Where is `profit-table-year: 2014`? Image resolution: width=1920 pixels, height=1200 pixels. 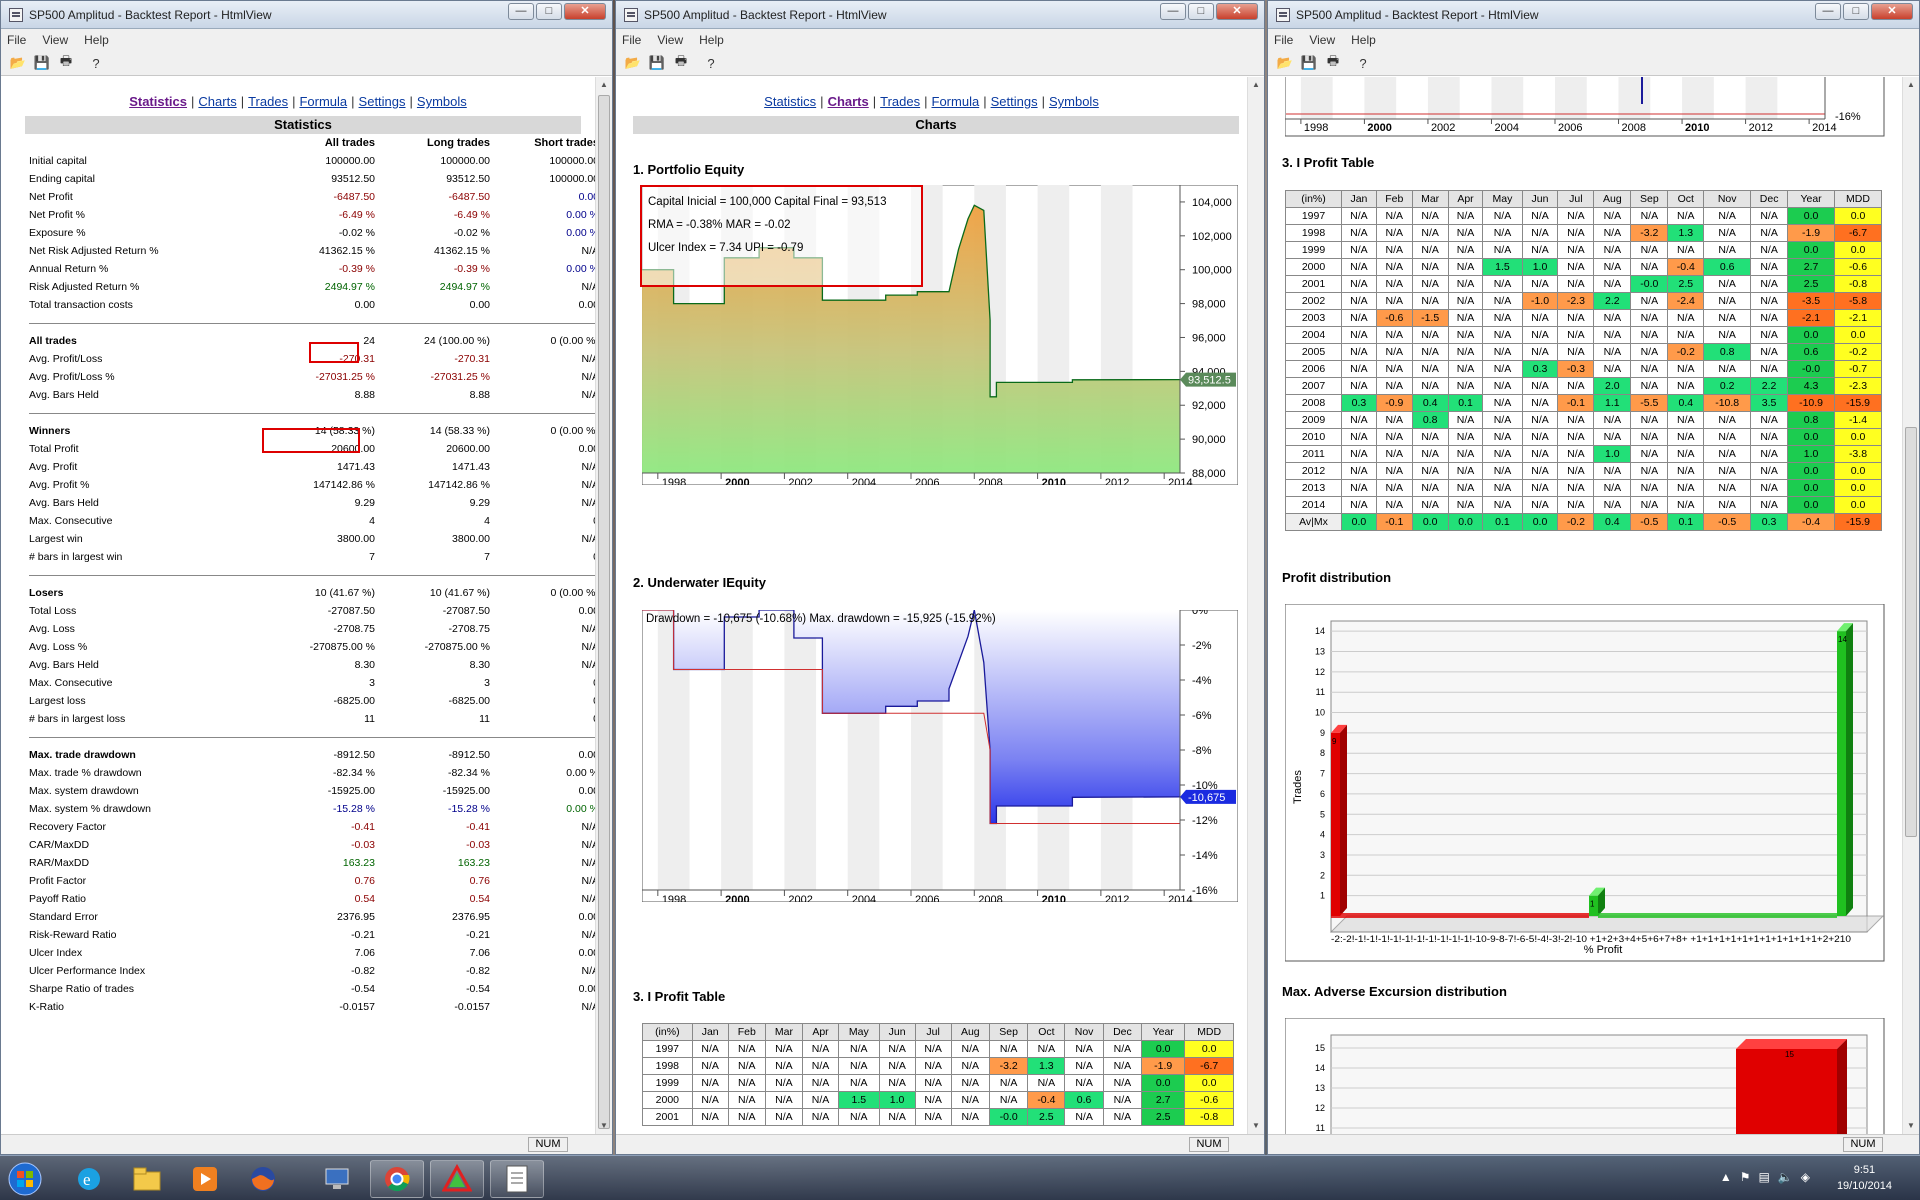 profit-table-year: 2014 is located at coordinates (1313, 505).